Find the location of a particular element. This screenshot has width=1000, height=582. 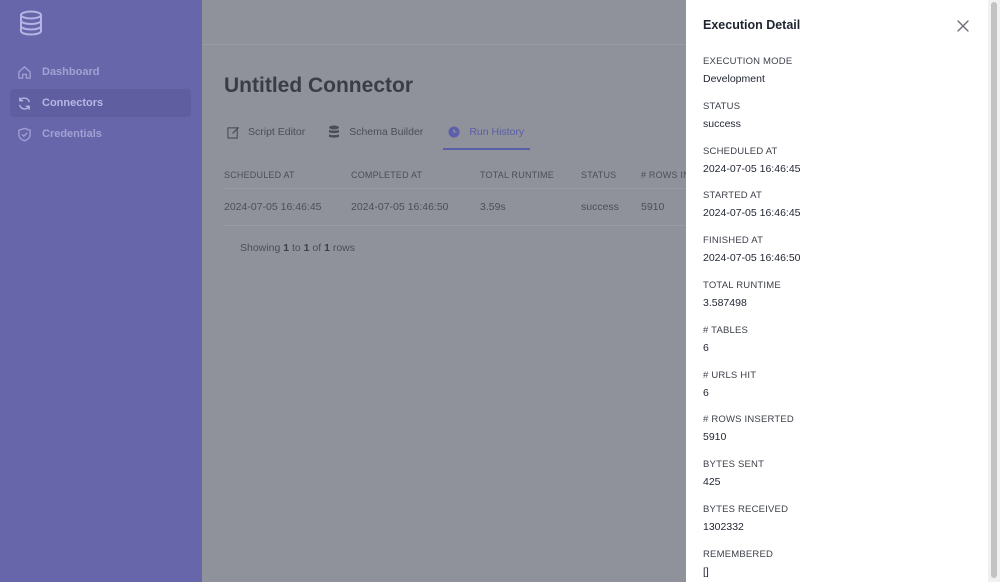

tab-run-history: Run History is located at coordinates (487, 133).